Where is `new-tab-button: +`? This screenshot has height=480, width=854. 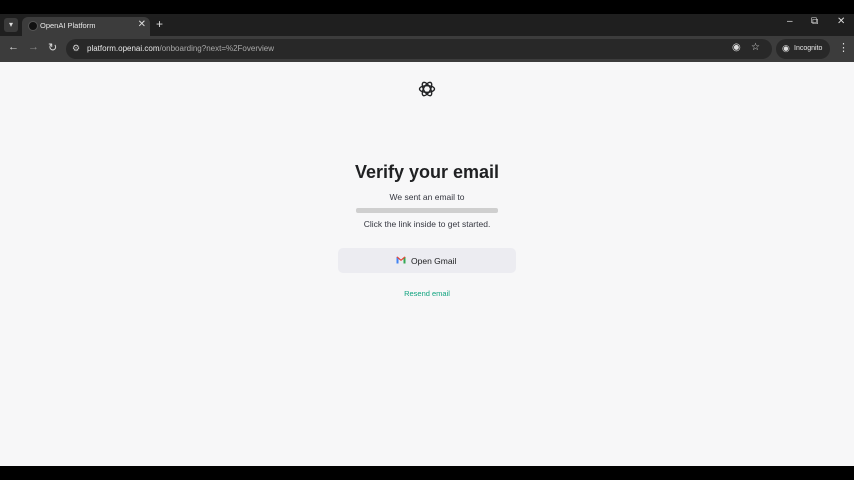 new-tab-button: + is located at coordinates (159, 24).